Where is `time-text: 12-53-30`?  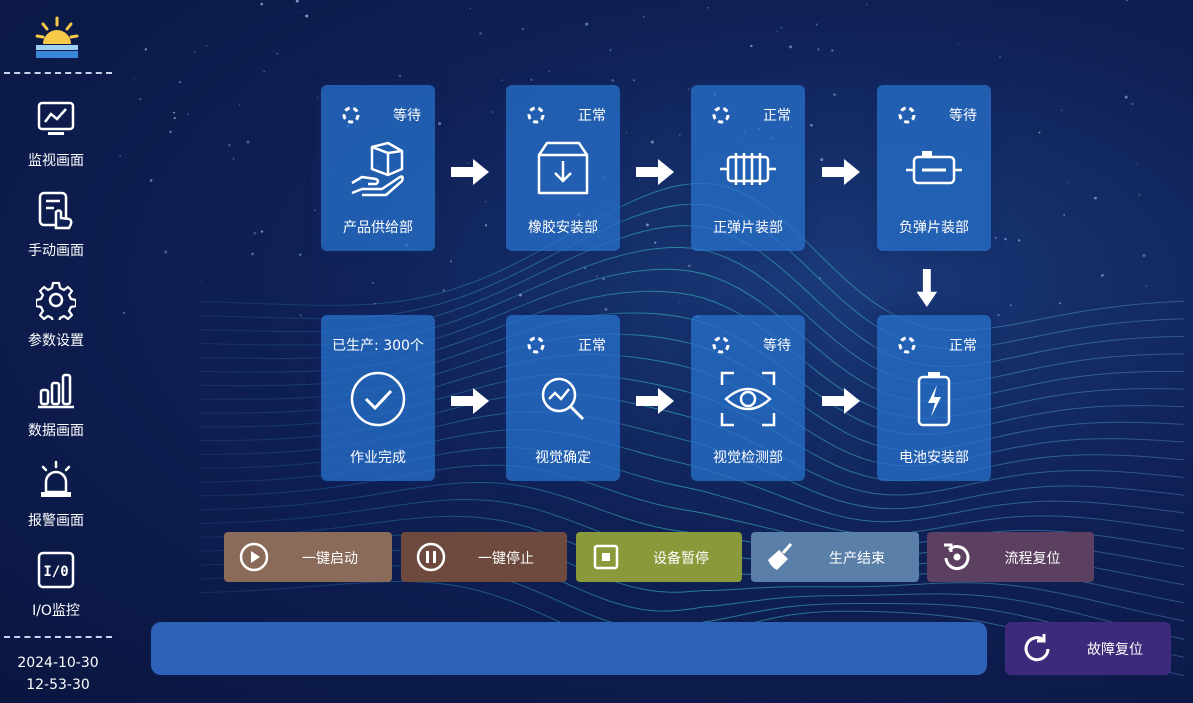
time-text: 12-53-30 is located at coordinates (58, 685).